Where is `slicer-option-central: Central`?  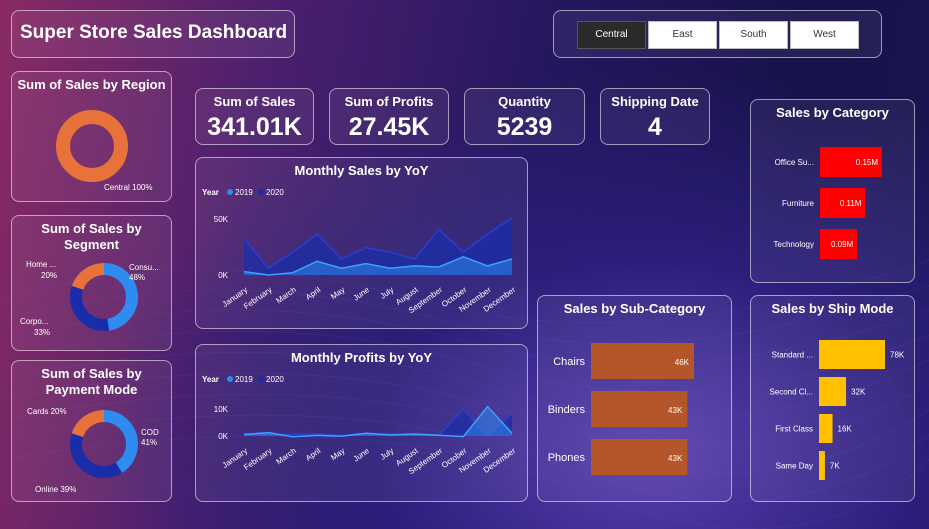
slicer-option-central: Central is located at coordinates (611, 35).